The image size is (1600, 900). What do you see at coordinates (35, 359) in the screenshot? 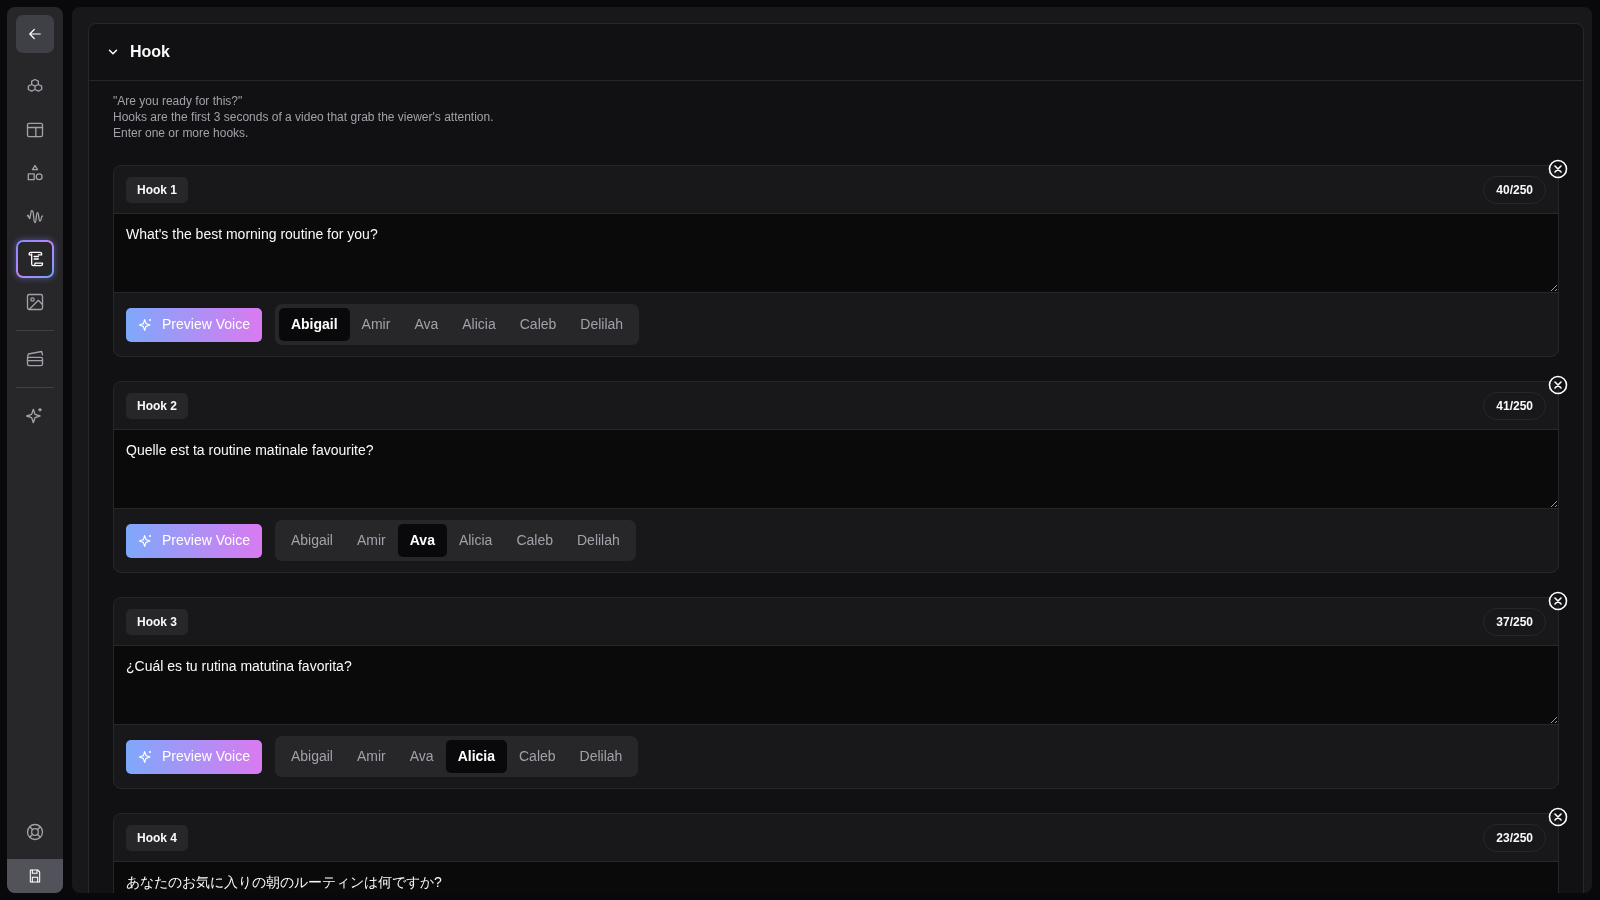
I see `clapperboard-icon` at bounding box center [35, 359].